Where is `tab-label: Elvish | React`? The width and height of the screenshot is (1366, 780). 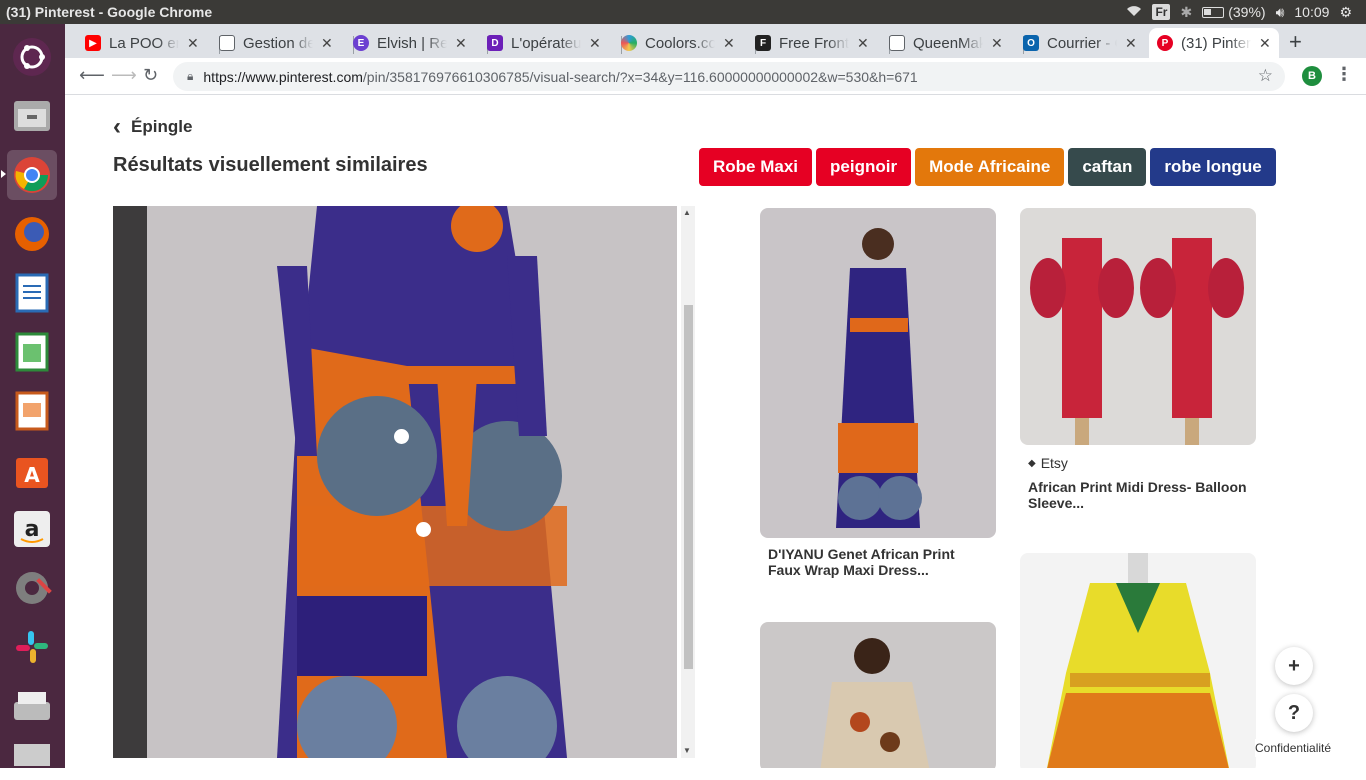
tab-label: Elvish | React is located at coordinates (412, 43).